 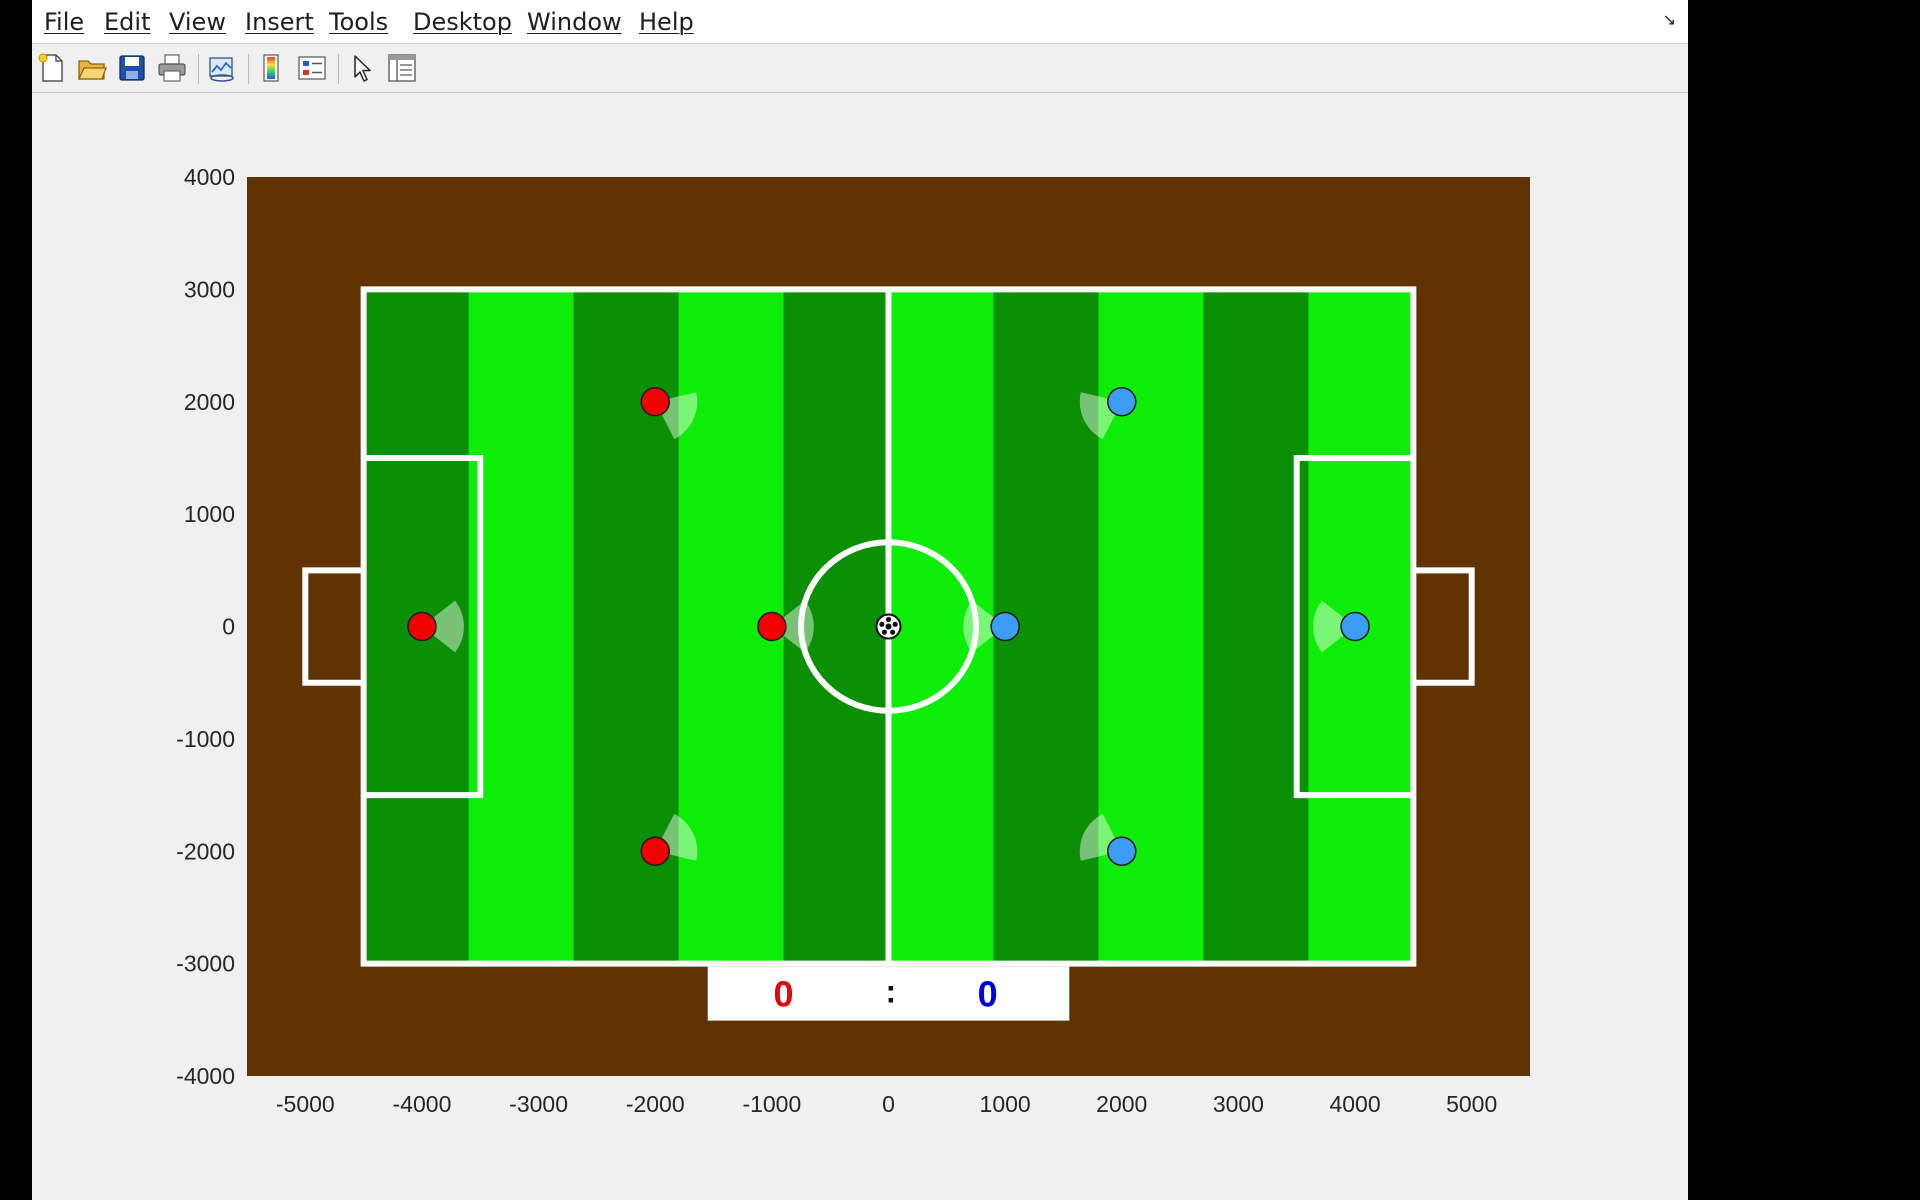 I want to click on x-tick-label: 0, so click(x=888, y=1104).